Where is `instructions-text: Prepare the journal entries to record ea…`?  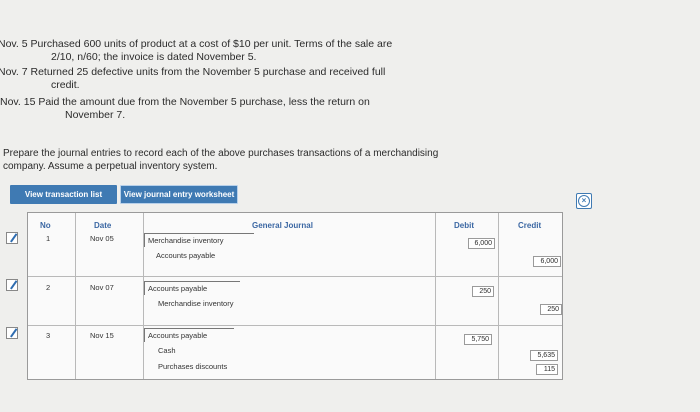 instructions-text: Prepare the journal entries to record ea… is located at coordinates (221, 160).